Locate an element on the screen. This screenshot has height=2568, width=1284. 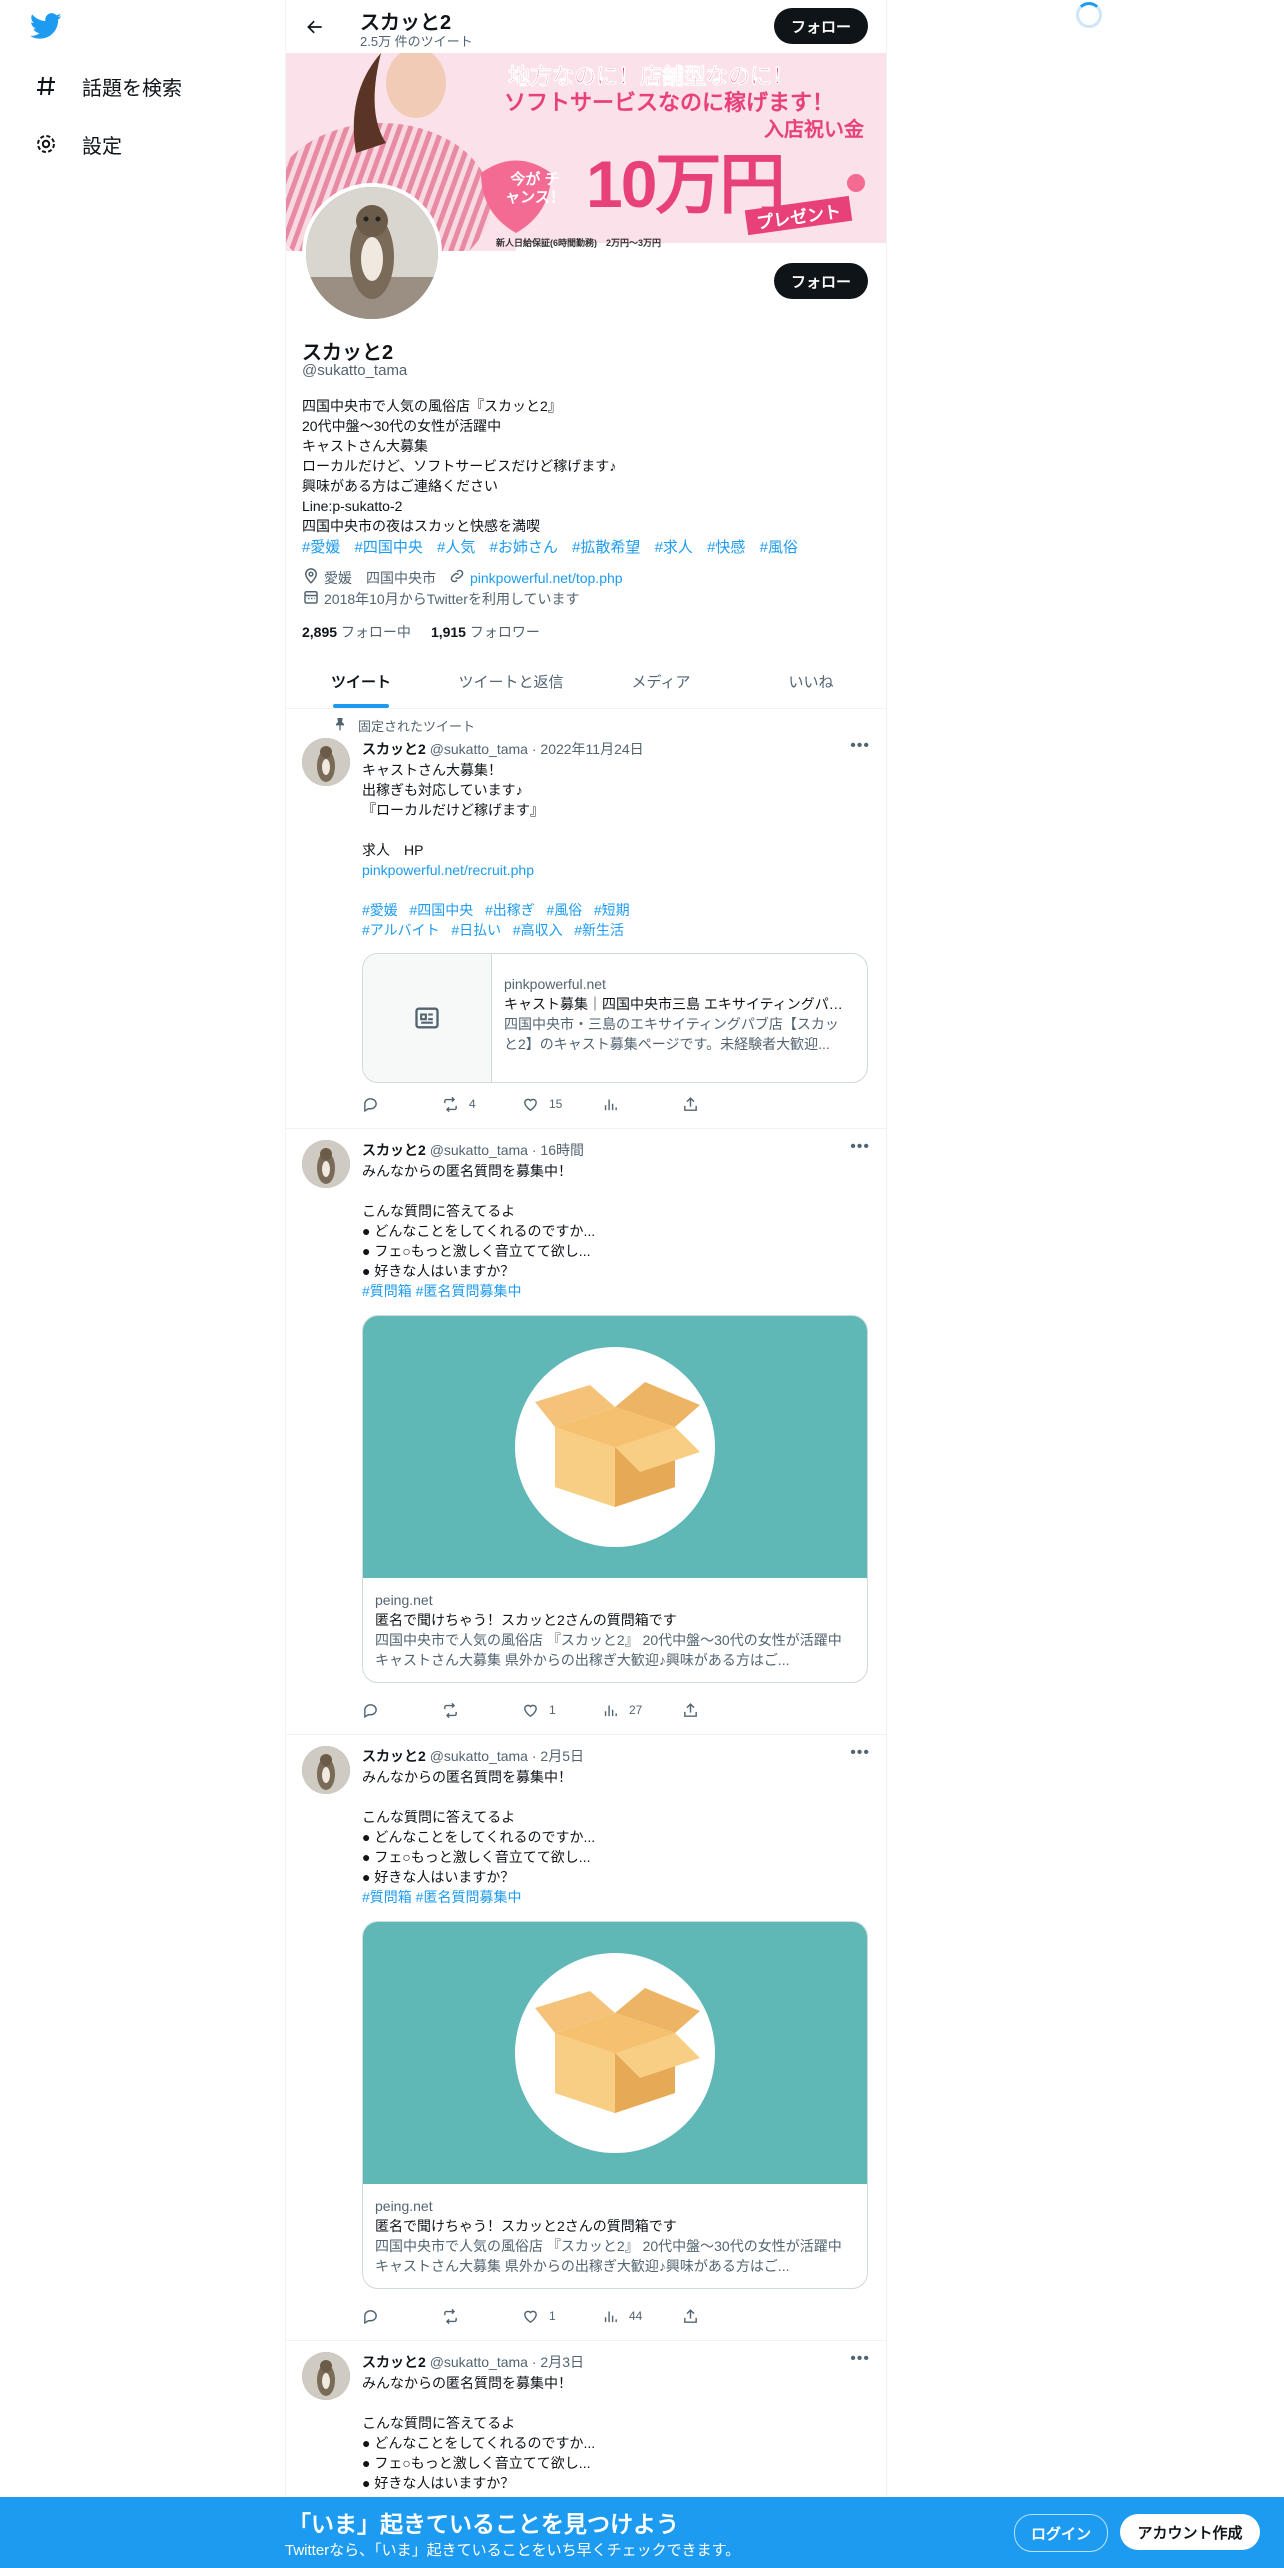
hashtag-link: #新生活 is located at coordinates (599, 930).